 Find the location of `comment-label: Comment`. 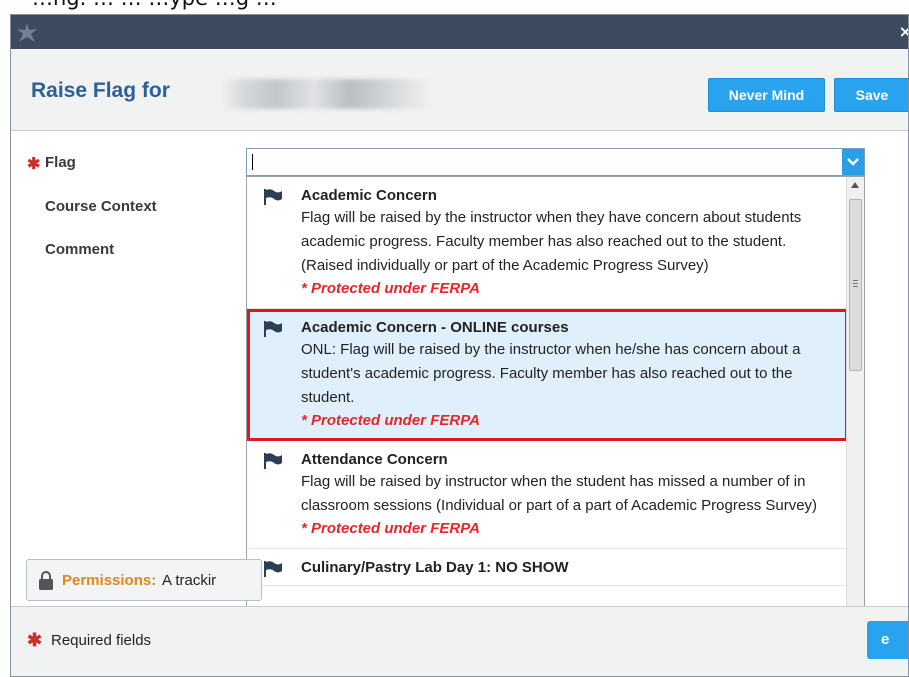

comment-label: Comment is located at coordinates (80, 249).